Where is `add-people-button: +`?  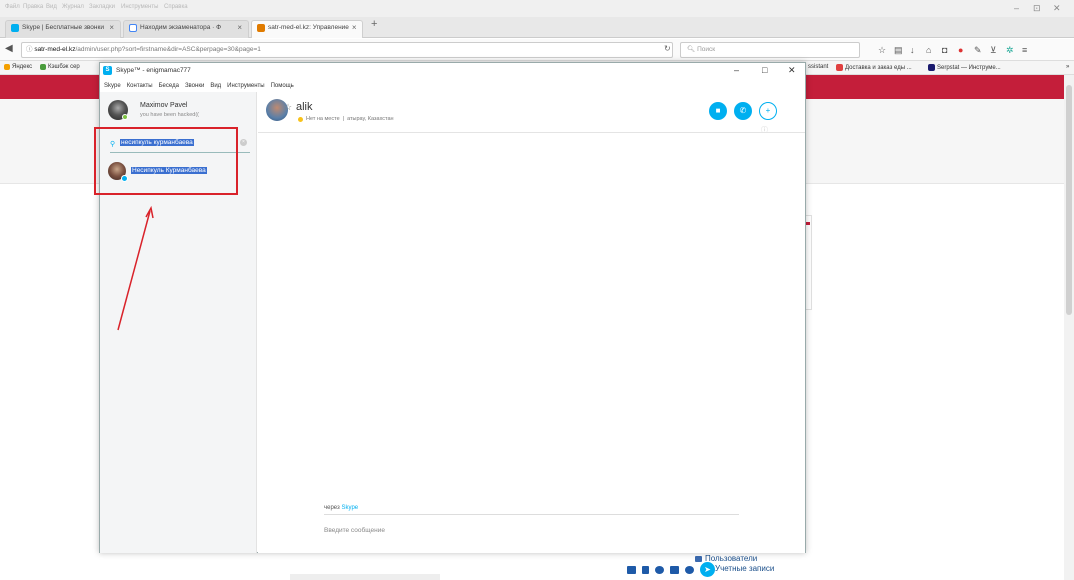
add-people-button: + is located at coordinates (768, 111).